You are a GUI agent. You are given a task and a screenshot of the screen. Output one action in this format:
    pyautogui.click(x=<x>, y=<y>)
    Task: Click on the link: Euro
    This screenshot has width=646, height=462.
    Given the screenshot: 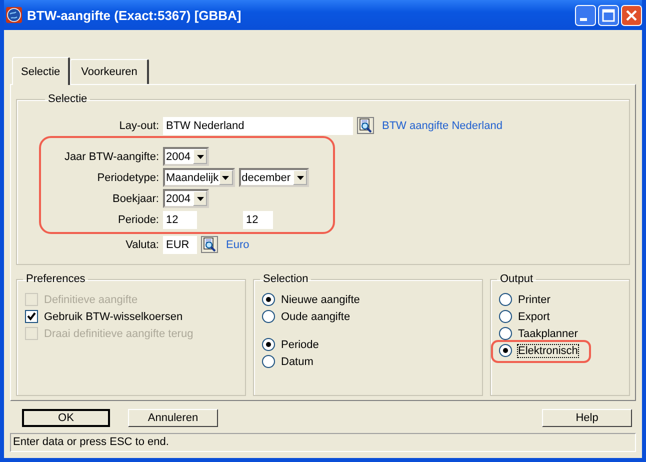 What is the action you would take?
    pyautogui.click(x=238, y=244)
    